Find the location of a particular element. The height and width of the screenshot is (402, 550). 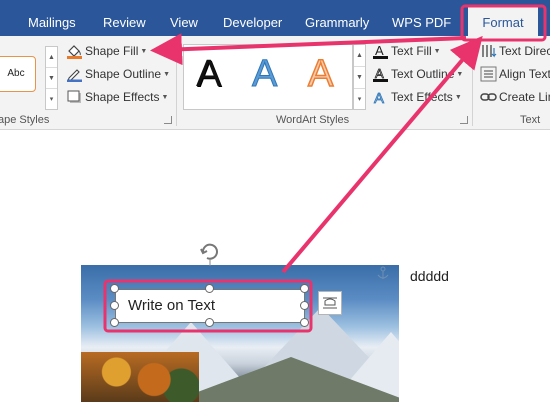

tab-format: Format is located at coordinates (503, 21).